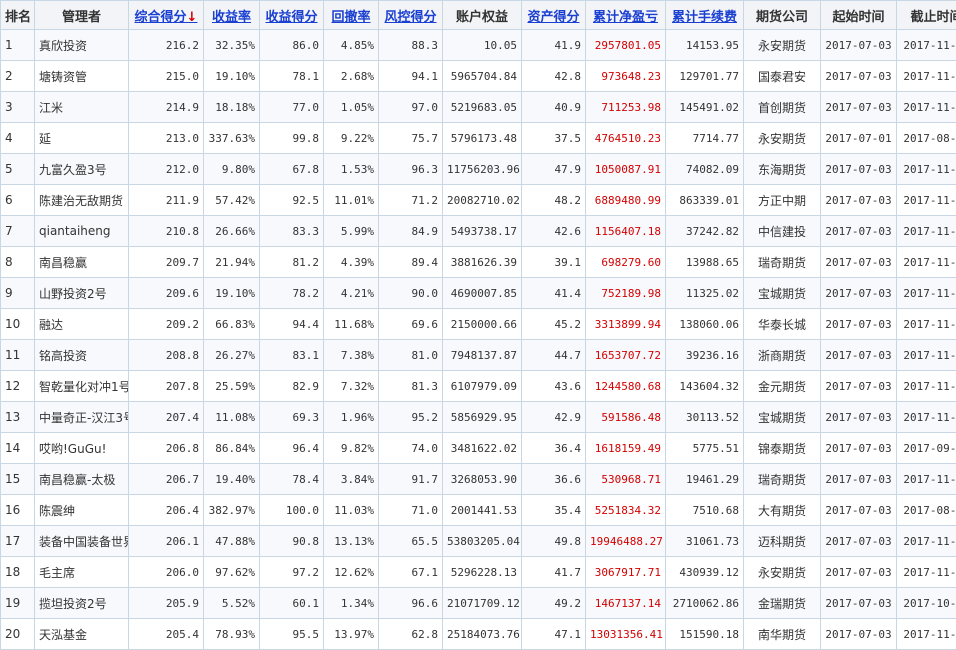  What do you see at coordinates (166, 479) in the screenshot?
I see `cell-composite-score: 206.7` at bounding box center [166, 479].